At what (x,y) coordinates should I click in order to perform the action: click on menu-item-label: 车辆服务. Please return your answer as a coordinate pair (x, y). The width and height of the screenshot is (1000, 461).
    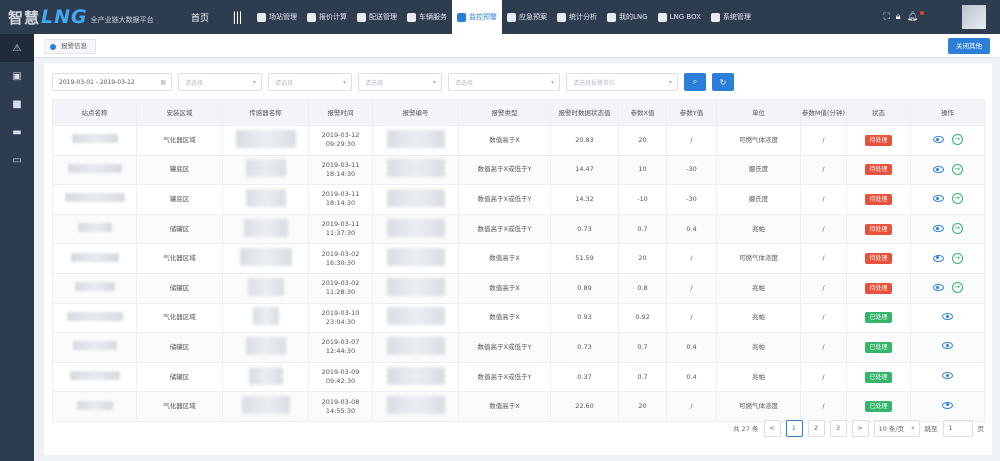
    Looking at the image, I should click on (433, 17).